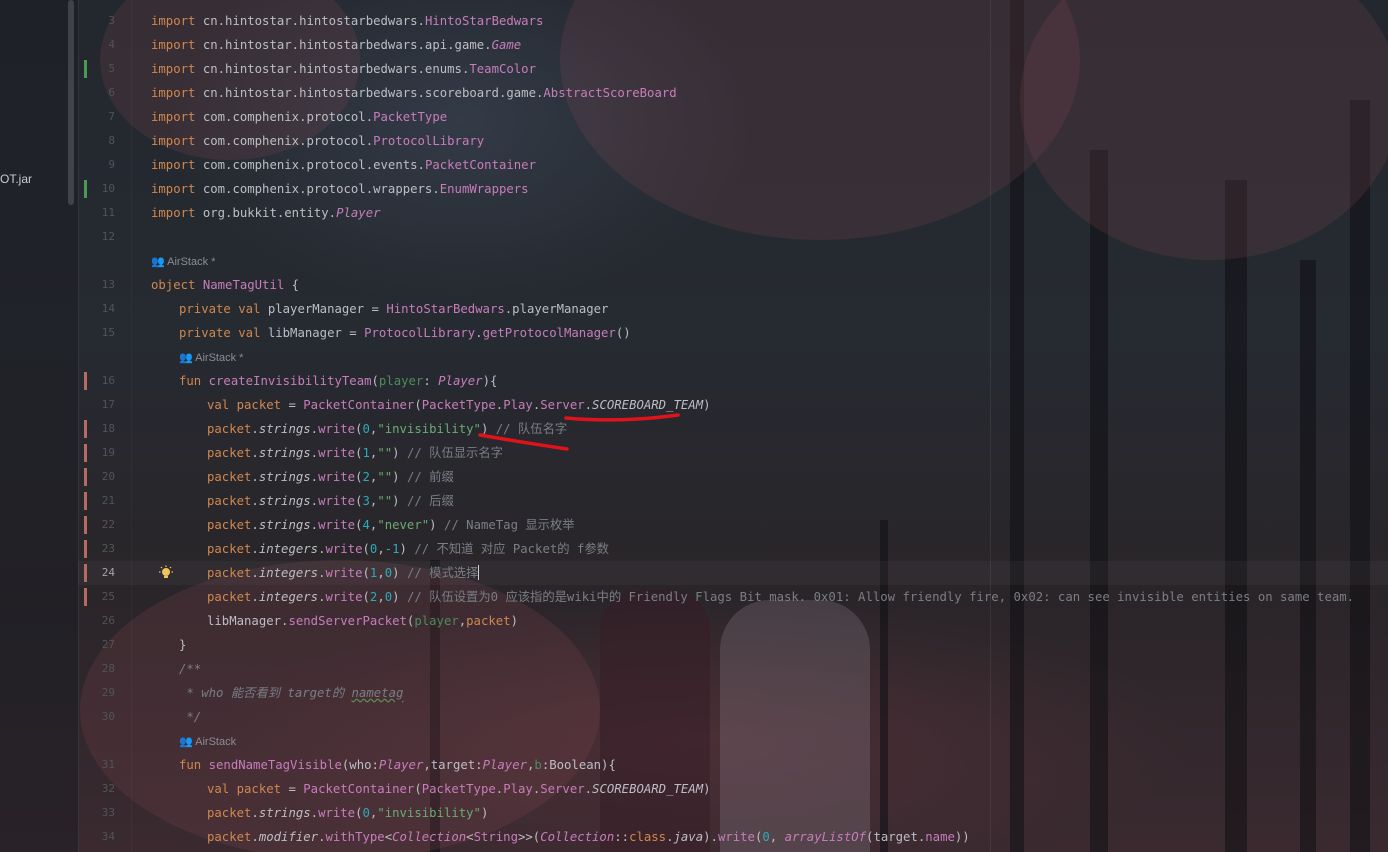  Describe the element at coordinates (225, 285) in the screenshot. I see `code-text: object NameTagUtil {` at that location.